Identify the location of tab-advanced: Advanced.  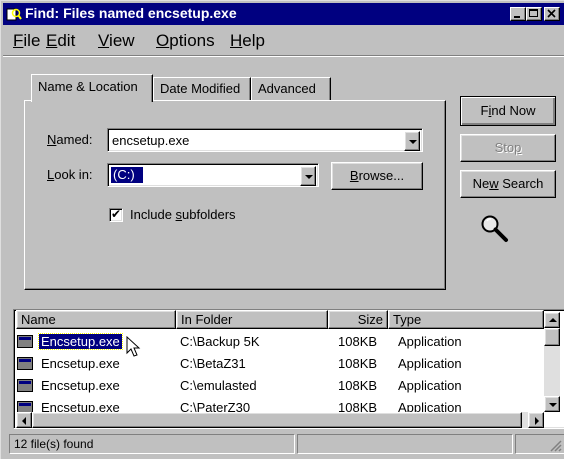
(291, 89).